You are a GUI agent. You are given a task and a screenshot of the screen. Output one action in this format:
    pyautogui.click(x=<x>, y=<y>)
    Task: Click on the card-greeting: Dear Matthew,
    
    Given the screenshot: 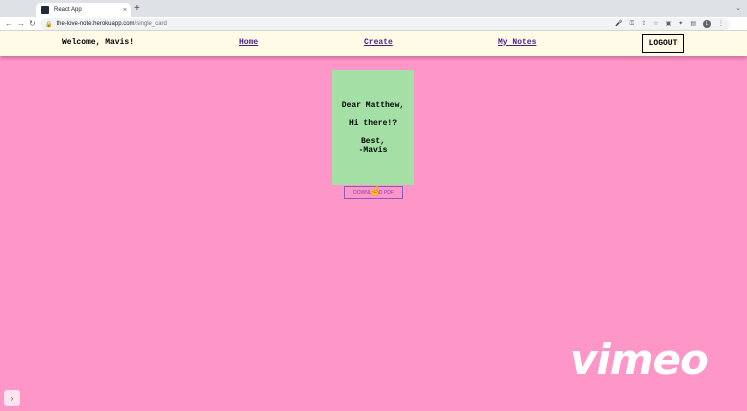 What is the action you would take?
    pyautogui.click(x=373, y=105)
    